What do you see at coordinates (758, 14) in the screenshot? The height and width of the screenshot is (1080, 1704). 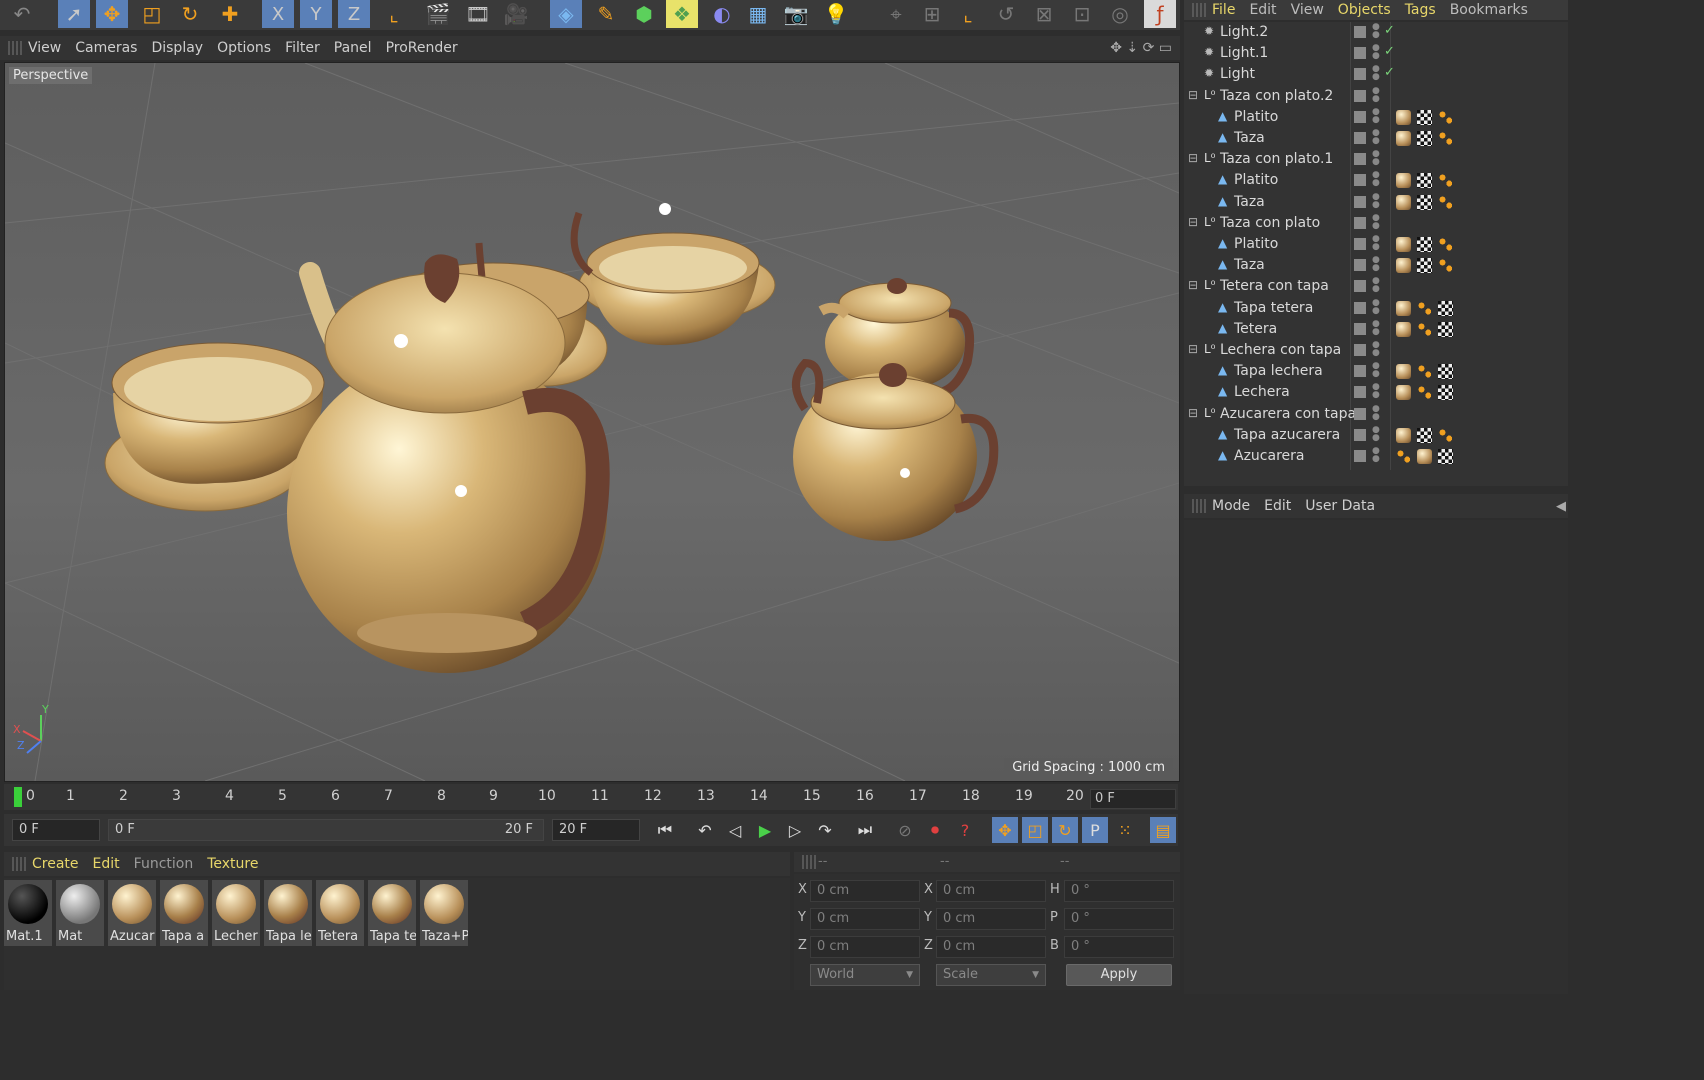 I see `floor-icon: ▦` at bounding box center [758, 14].